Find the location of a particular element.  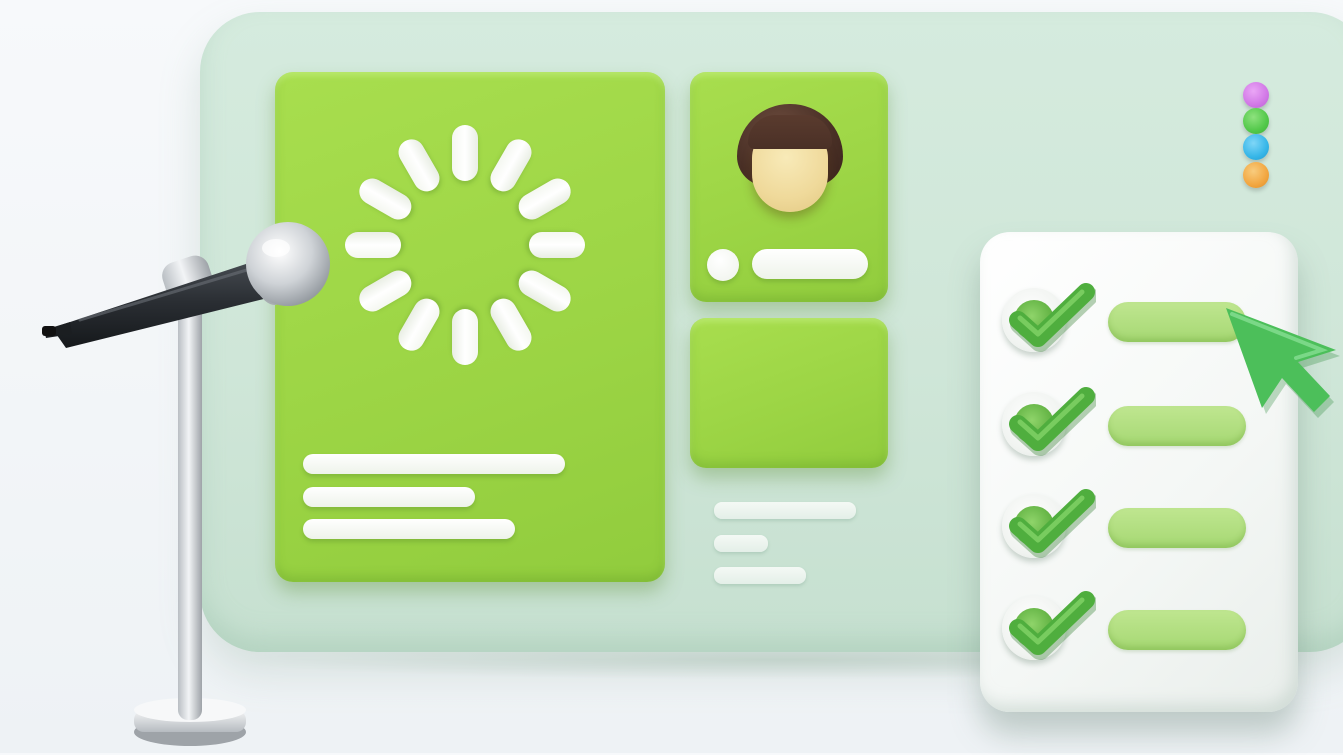

cursor-arrow-icon is located at coordinates (1283, 363).